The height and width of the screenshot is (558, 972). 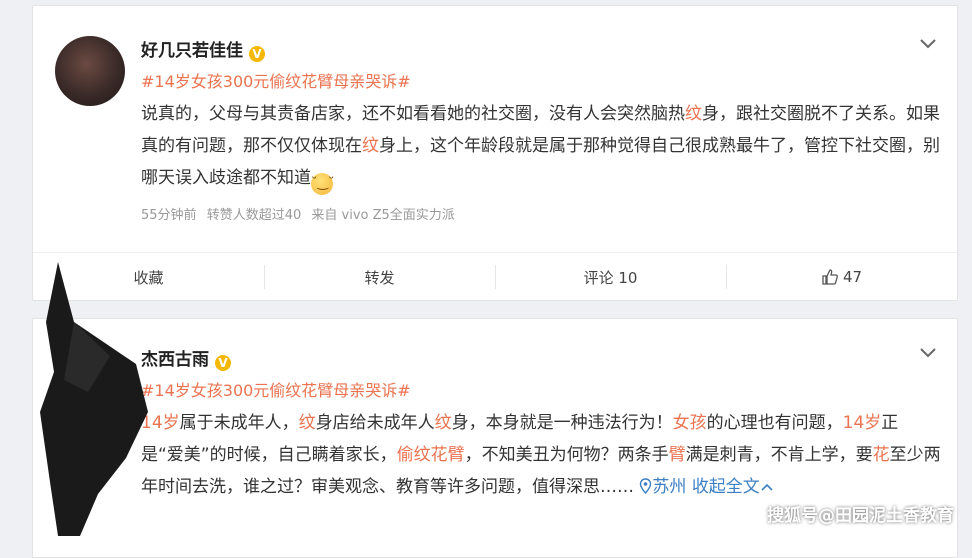 I want to click on chevron-up-icon, so click(x=767, y=487).